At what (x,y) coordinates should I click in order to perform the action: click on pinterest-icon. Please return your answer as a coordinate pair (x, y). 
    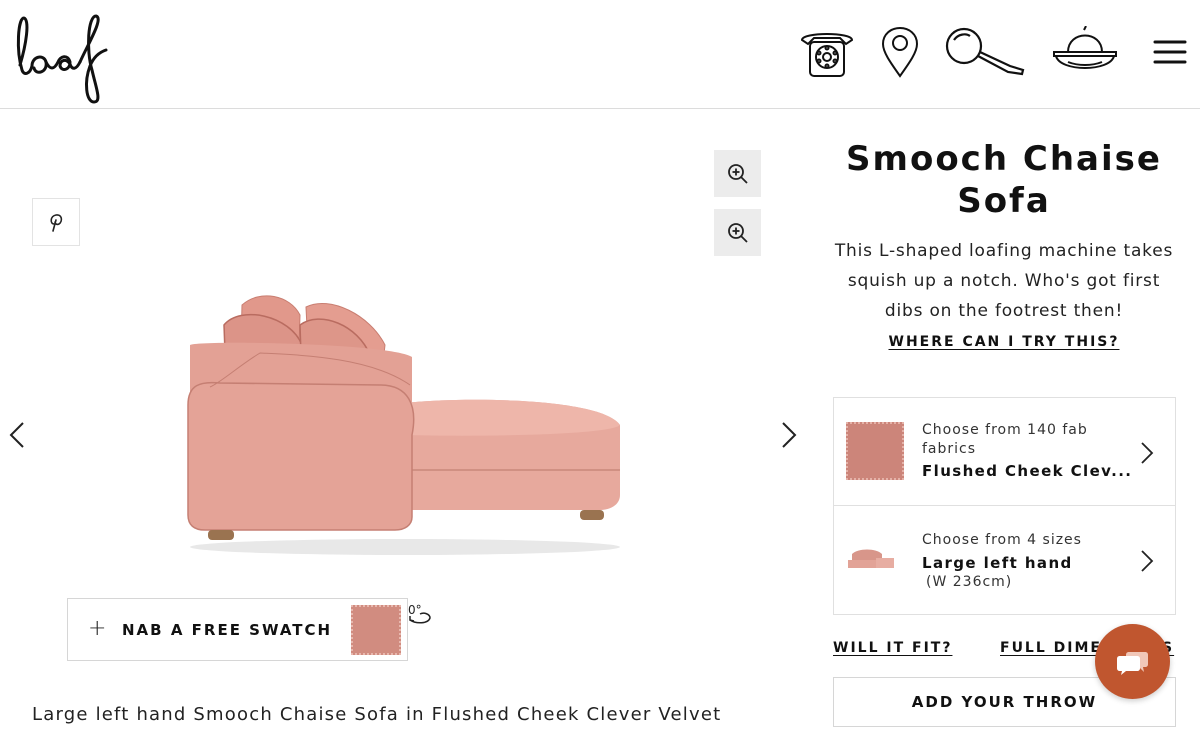
    Looking at the image, I should click on (56, 223).